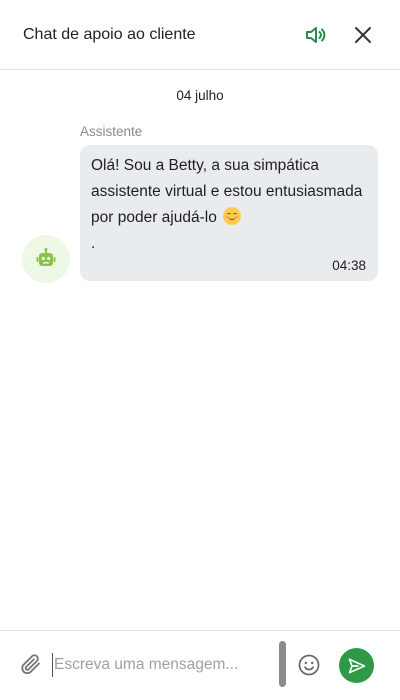 The height and width of the screenshot is (700, 400). I want to click on message-text-tail: ., so click(93, 243).